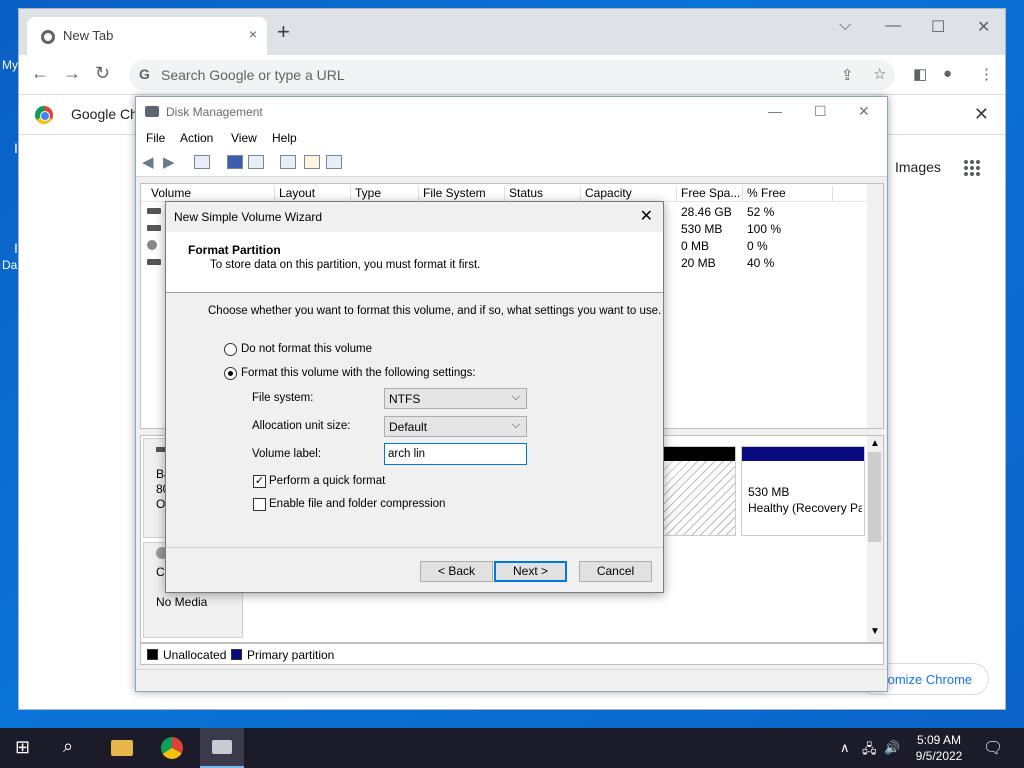  What do you see at coordinates (983, 27) in the screenshot?
I see `close-icon: ✕` at bounding box center [983, 27].